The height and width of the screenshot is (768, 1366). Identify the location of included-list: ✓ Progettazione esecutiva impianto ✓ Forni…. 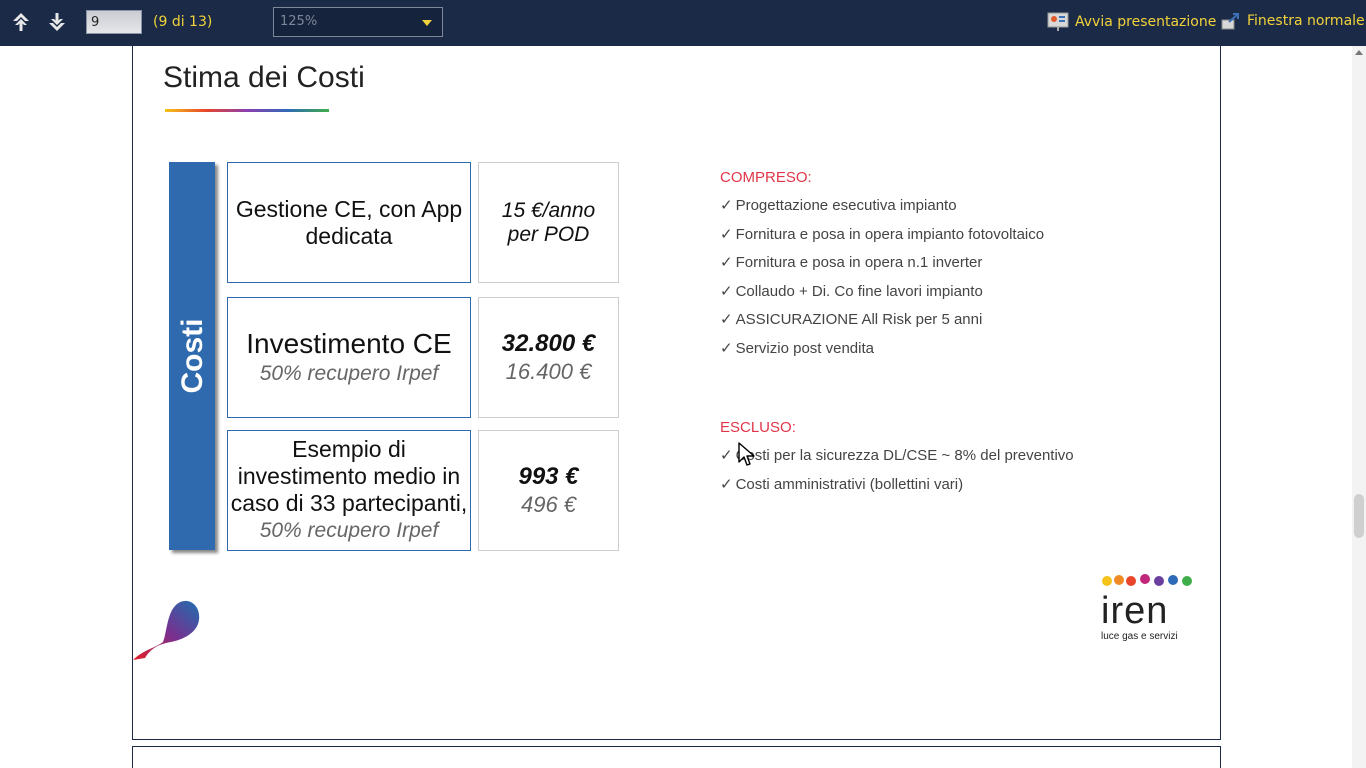
(882, 277).